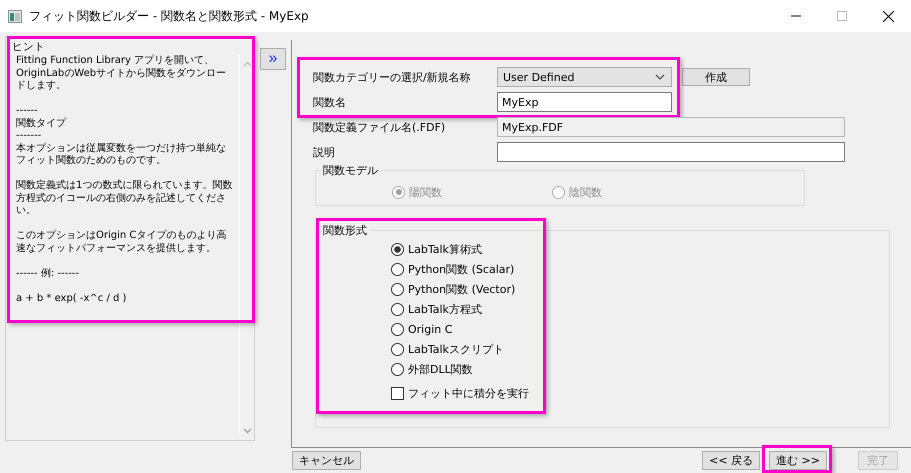 The height and width of the screenshot is (473, 911). What do you see at coordinates (460, 393) in the screenshot?
I see `checkbox: フィット中に積分を実行` at bounding box center [460, 393].